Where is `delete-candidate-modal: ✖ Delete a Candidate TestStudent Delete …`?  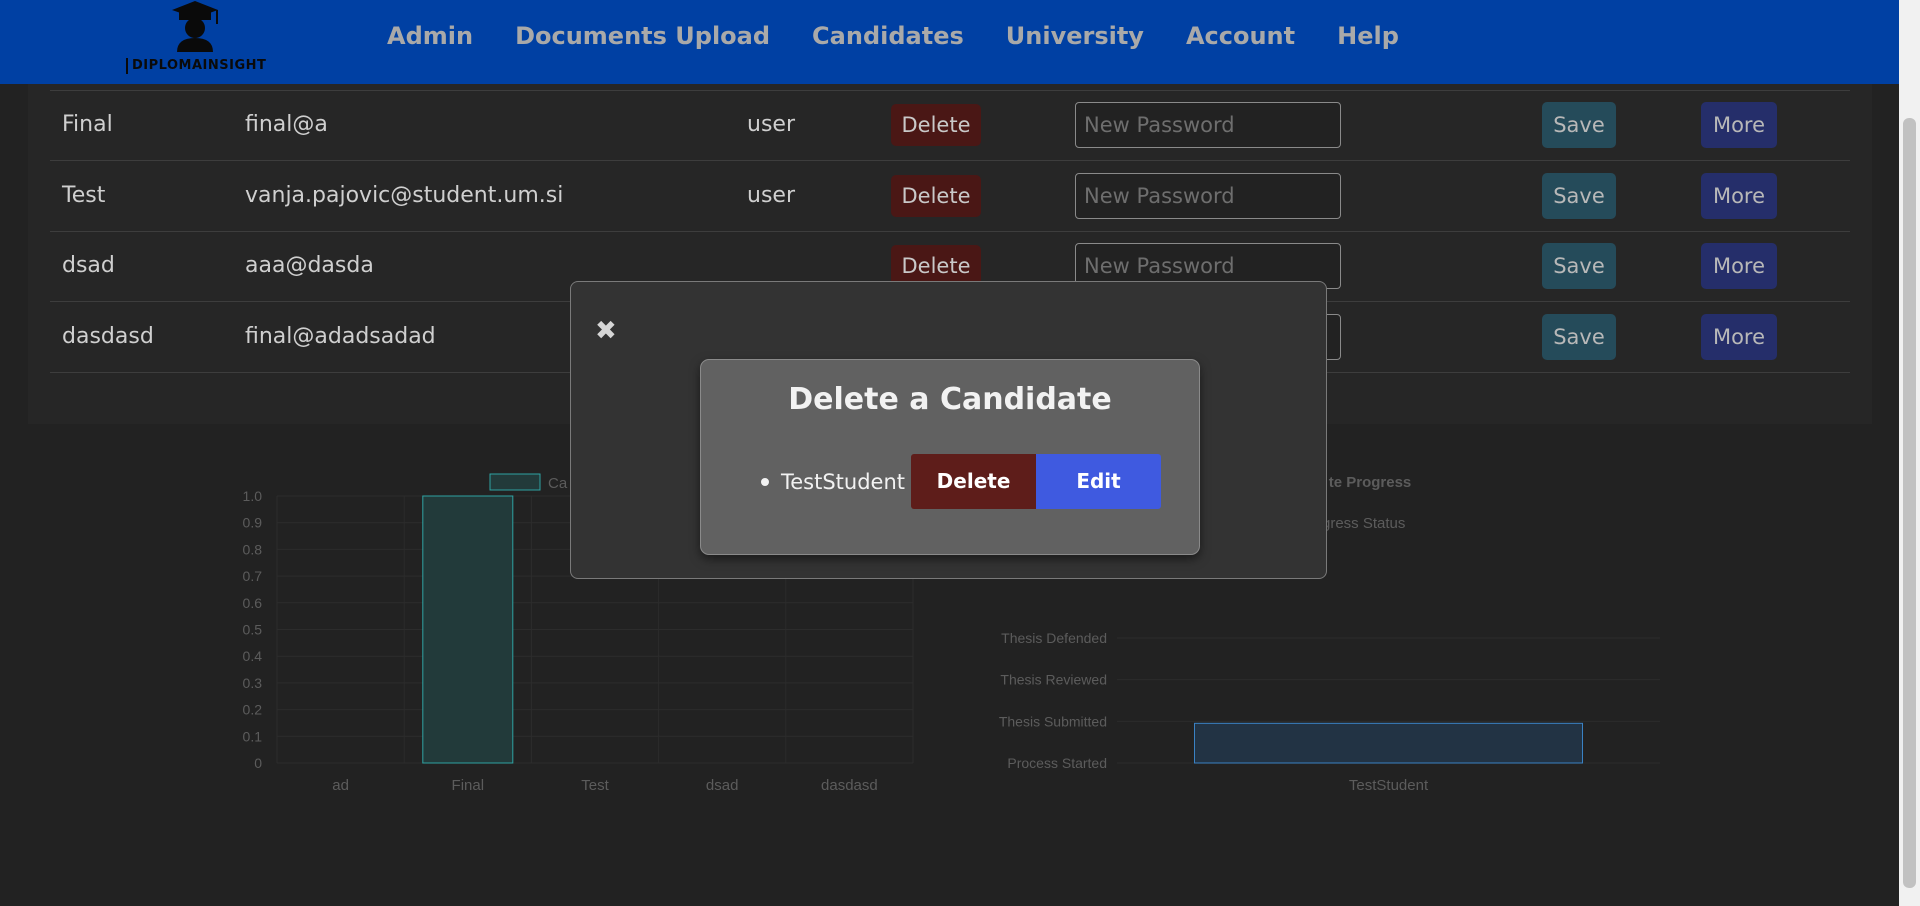 delete-candidate-modal: ✖ Delete a Candidate TestStudent Delete … is located at coordinates (948, 430).